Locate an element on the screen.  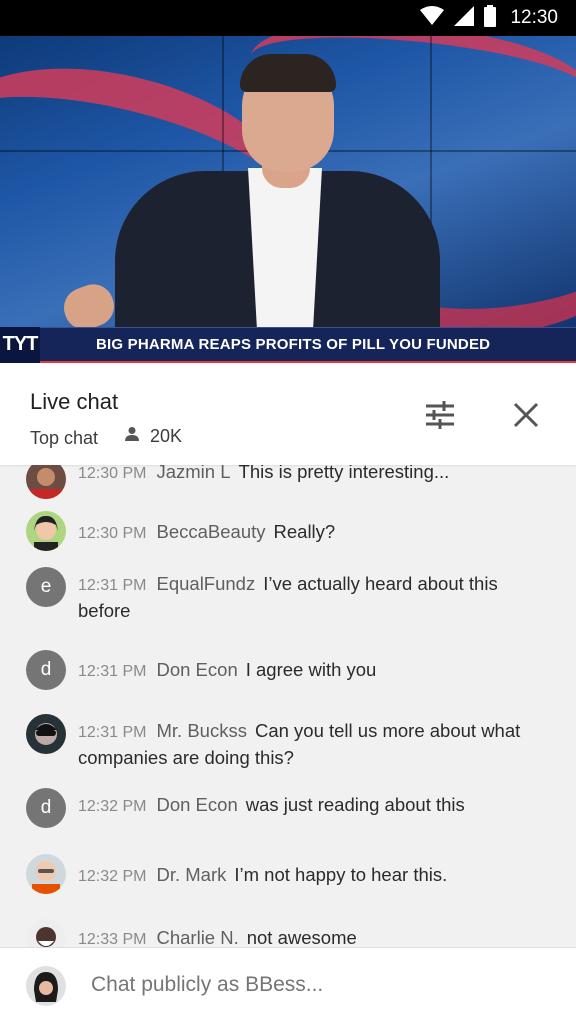
chat-mode-selector: Top chat is located at coordinates (64, 438).